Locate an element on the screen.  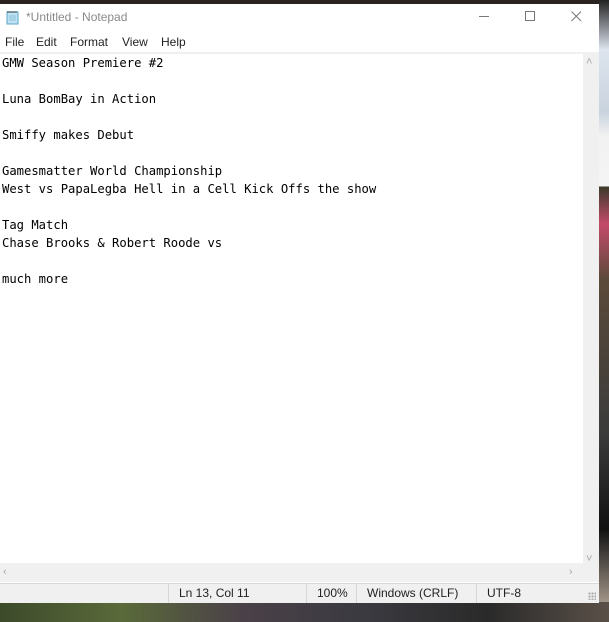
minimize-icon is located at coordinates (484, 18).